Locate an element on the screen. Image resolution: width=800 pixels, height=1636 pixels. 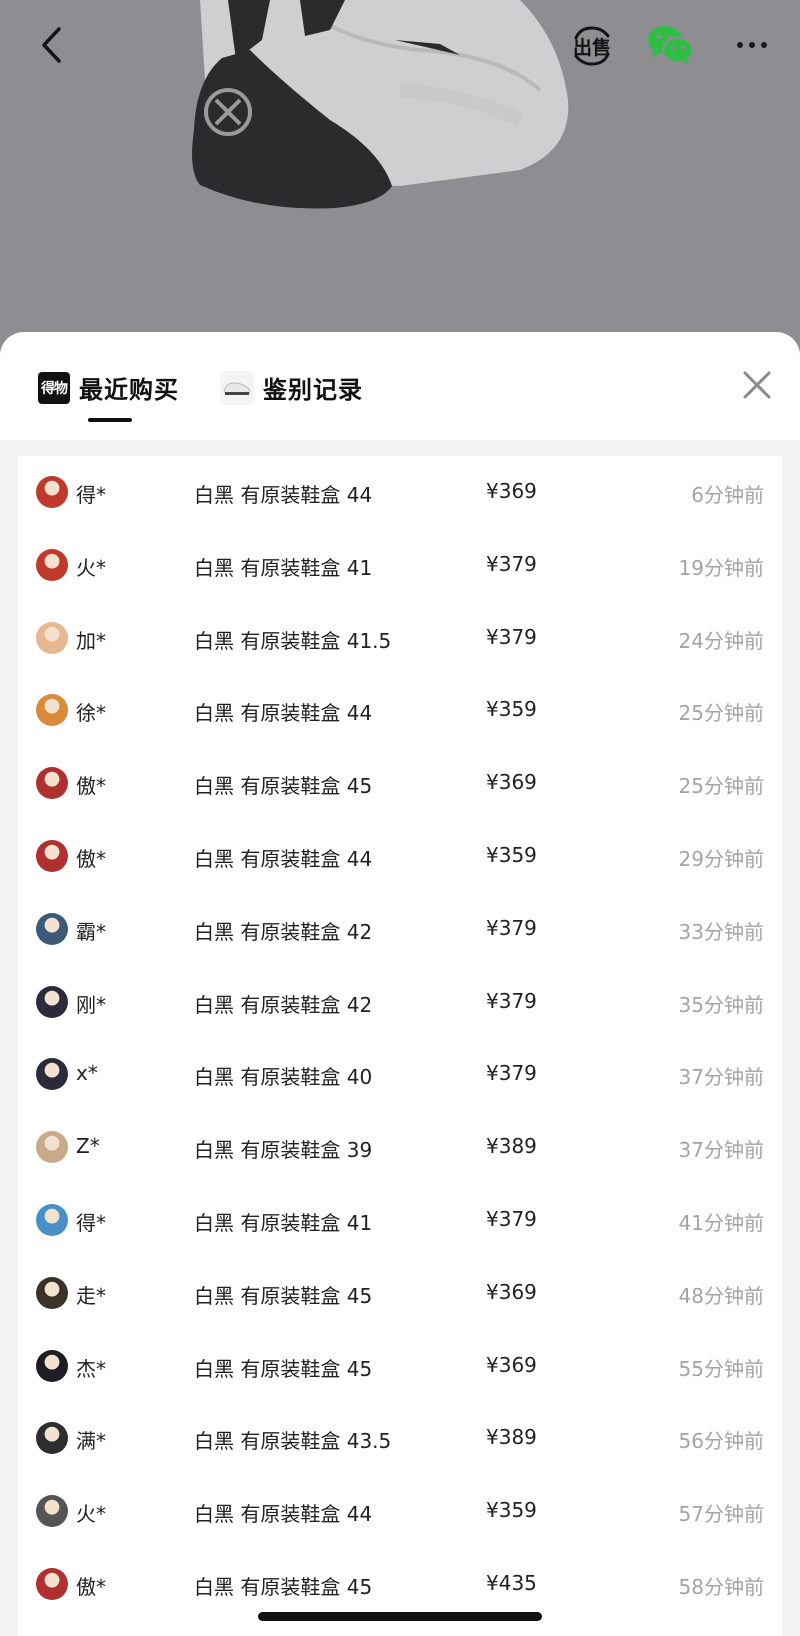
product-sku: 白黑 有原装鞋盒 40 is located at coordinates (283, 1077).